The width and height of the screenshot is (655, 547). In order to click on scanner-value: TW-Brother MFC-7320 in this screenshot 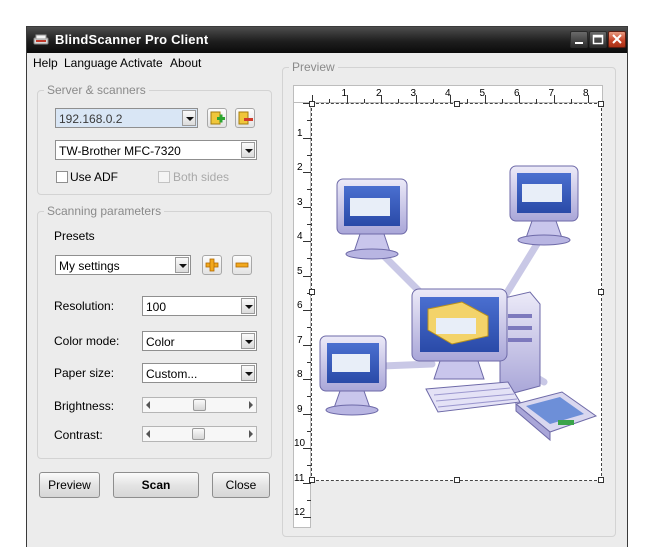, I will do `click(120, 151)`.